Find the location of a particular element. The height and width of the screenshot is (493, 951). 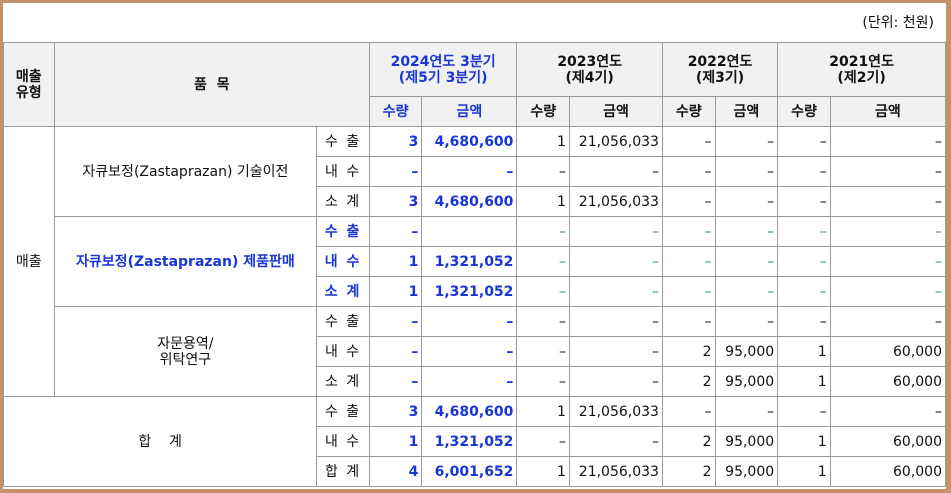

header-sales-type: 매출 유형 is located at coordinates (29, 84).